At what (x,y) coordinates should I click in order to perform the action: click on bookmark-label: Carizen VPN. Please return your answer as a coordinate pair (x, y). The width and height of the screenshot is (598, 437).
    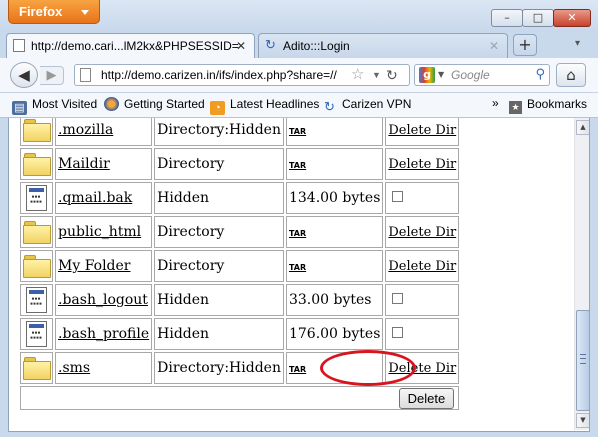
    Looking at the image, I should click on (377, 104).